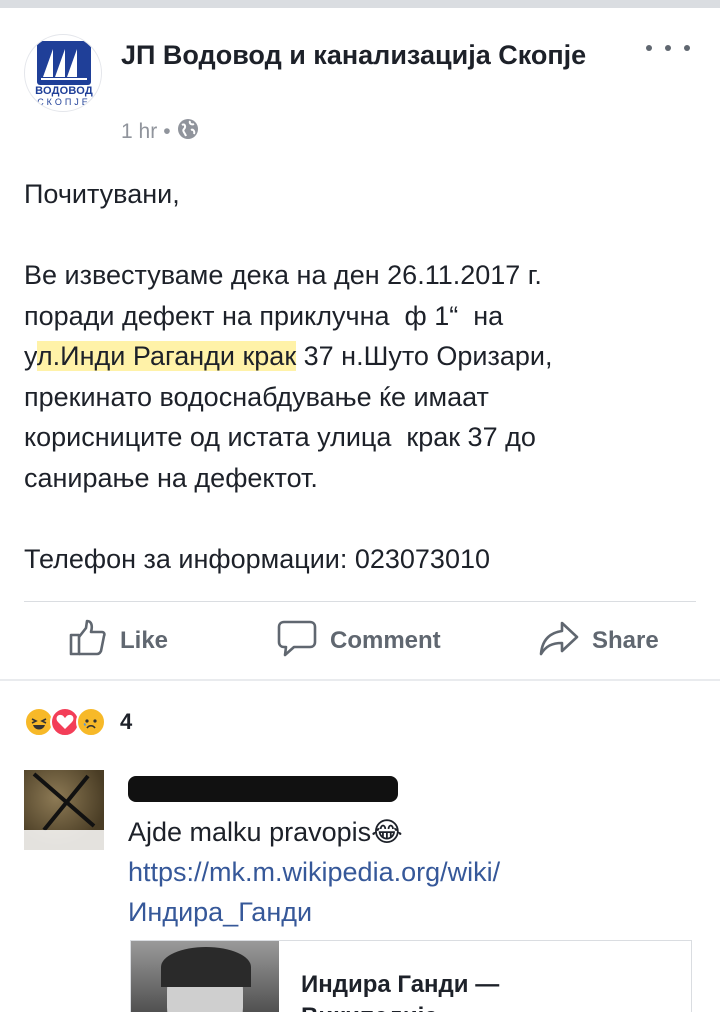 The width and height of the screenshot is (720, 1022). I want to click on post-line: прекинато водоснабдување ќе имаат, so click(256, 396).